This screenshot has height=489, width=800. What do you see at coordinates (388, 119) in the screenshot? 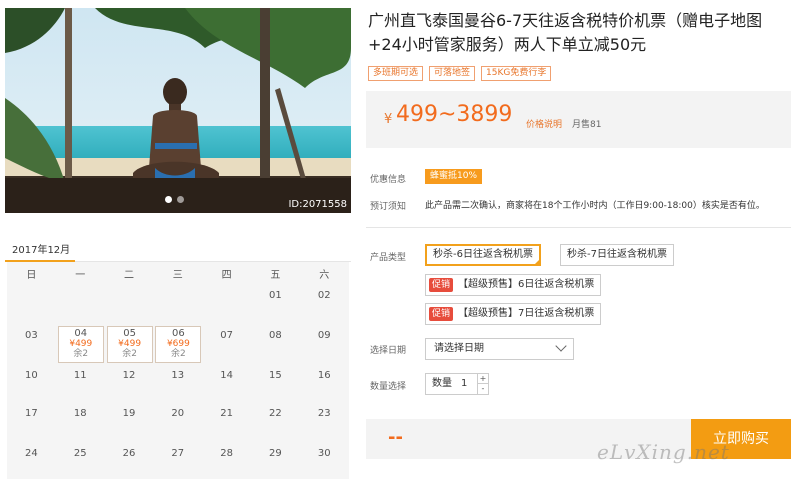
I see `currency-symbol: ¥` at bounding box center [388, 119].